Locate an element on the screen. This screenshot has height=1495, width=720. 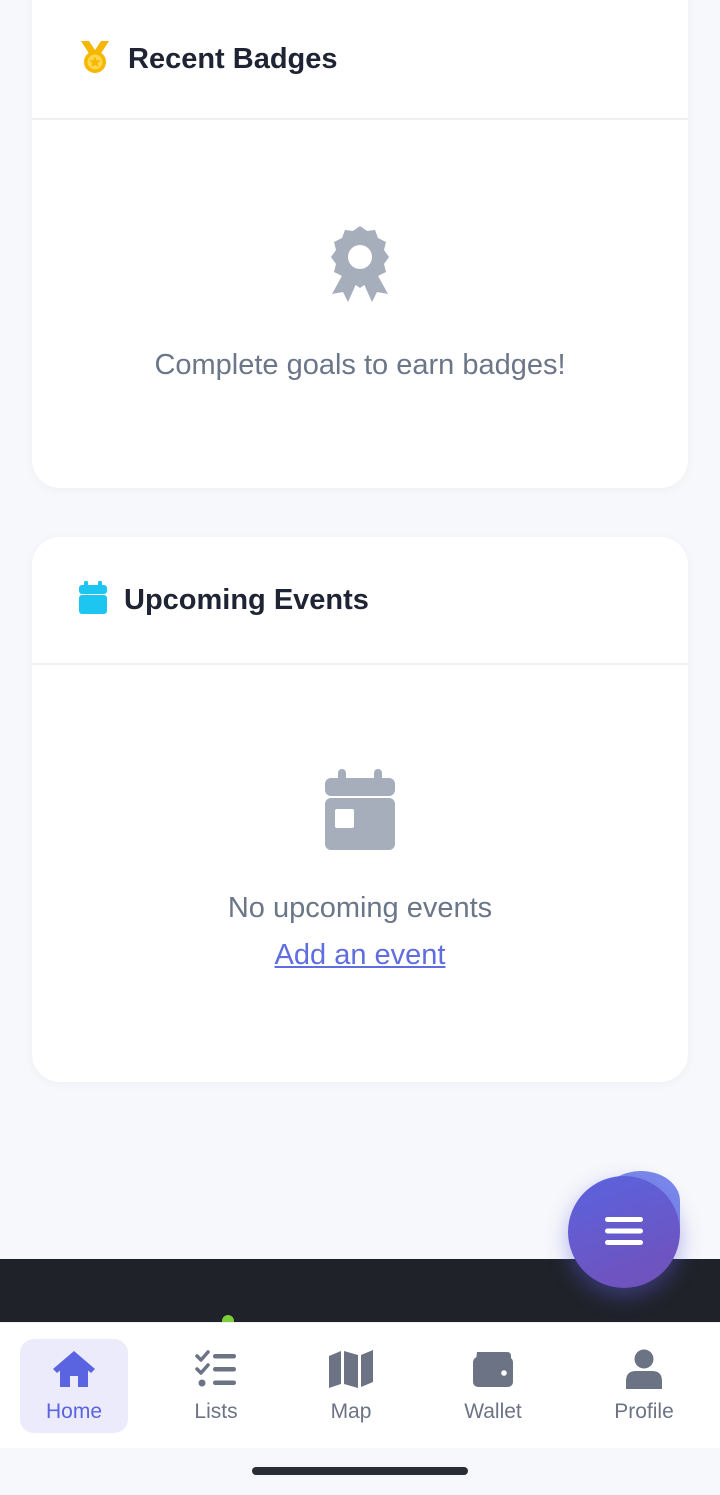
award-icon is located at coordinates (360, 267).